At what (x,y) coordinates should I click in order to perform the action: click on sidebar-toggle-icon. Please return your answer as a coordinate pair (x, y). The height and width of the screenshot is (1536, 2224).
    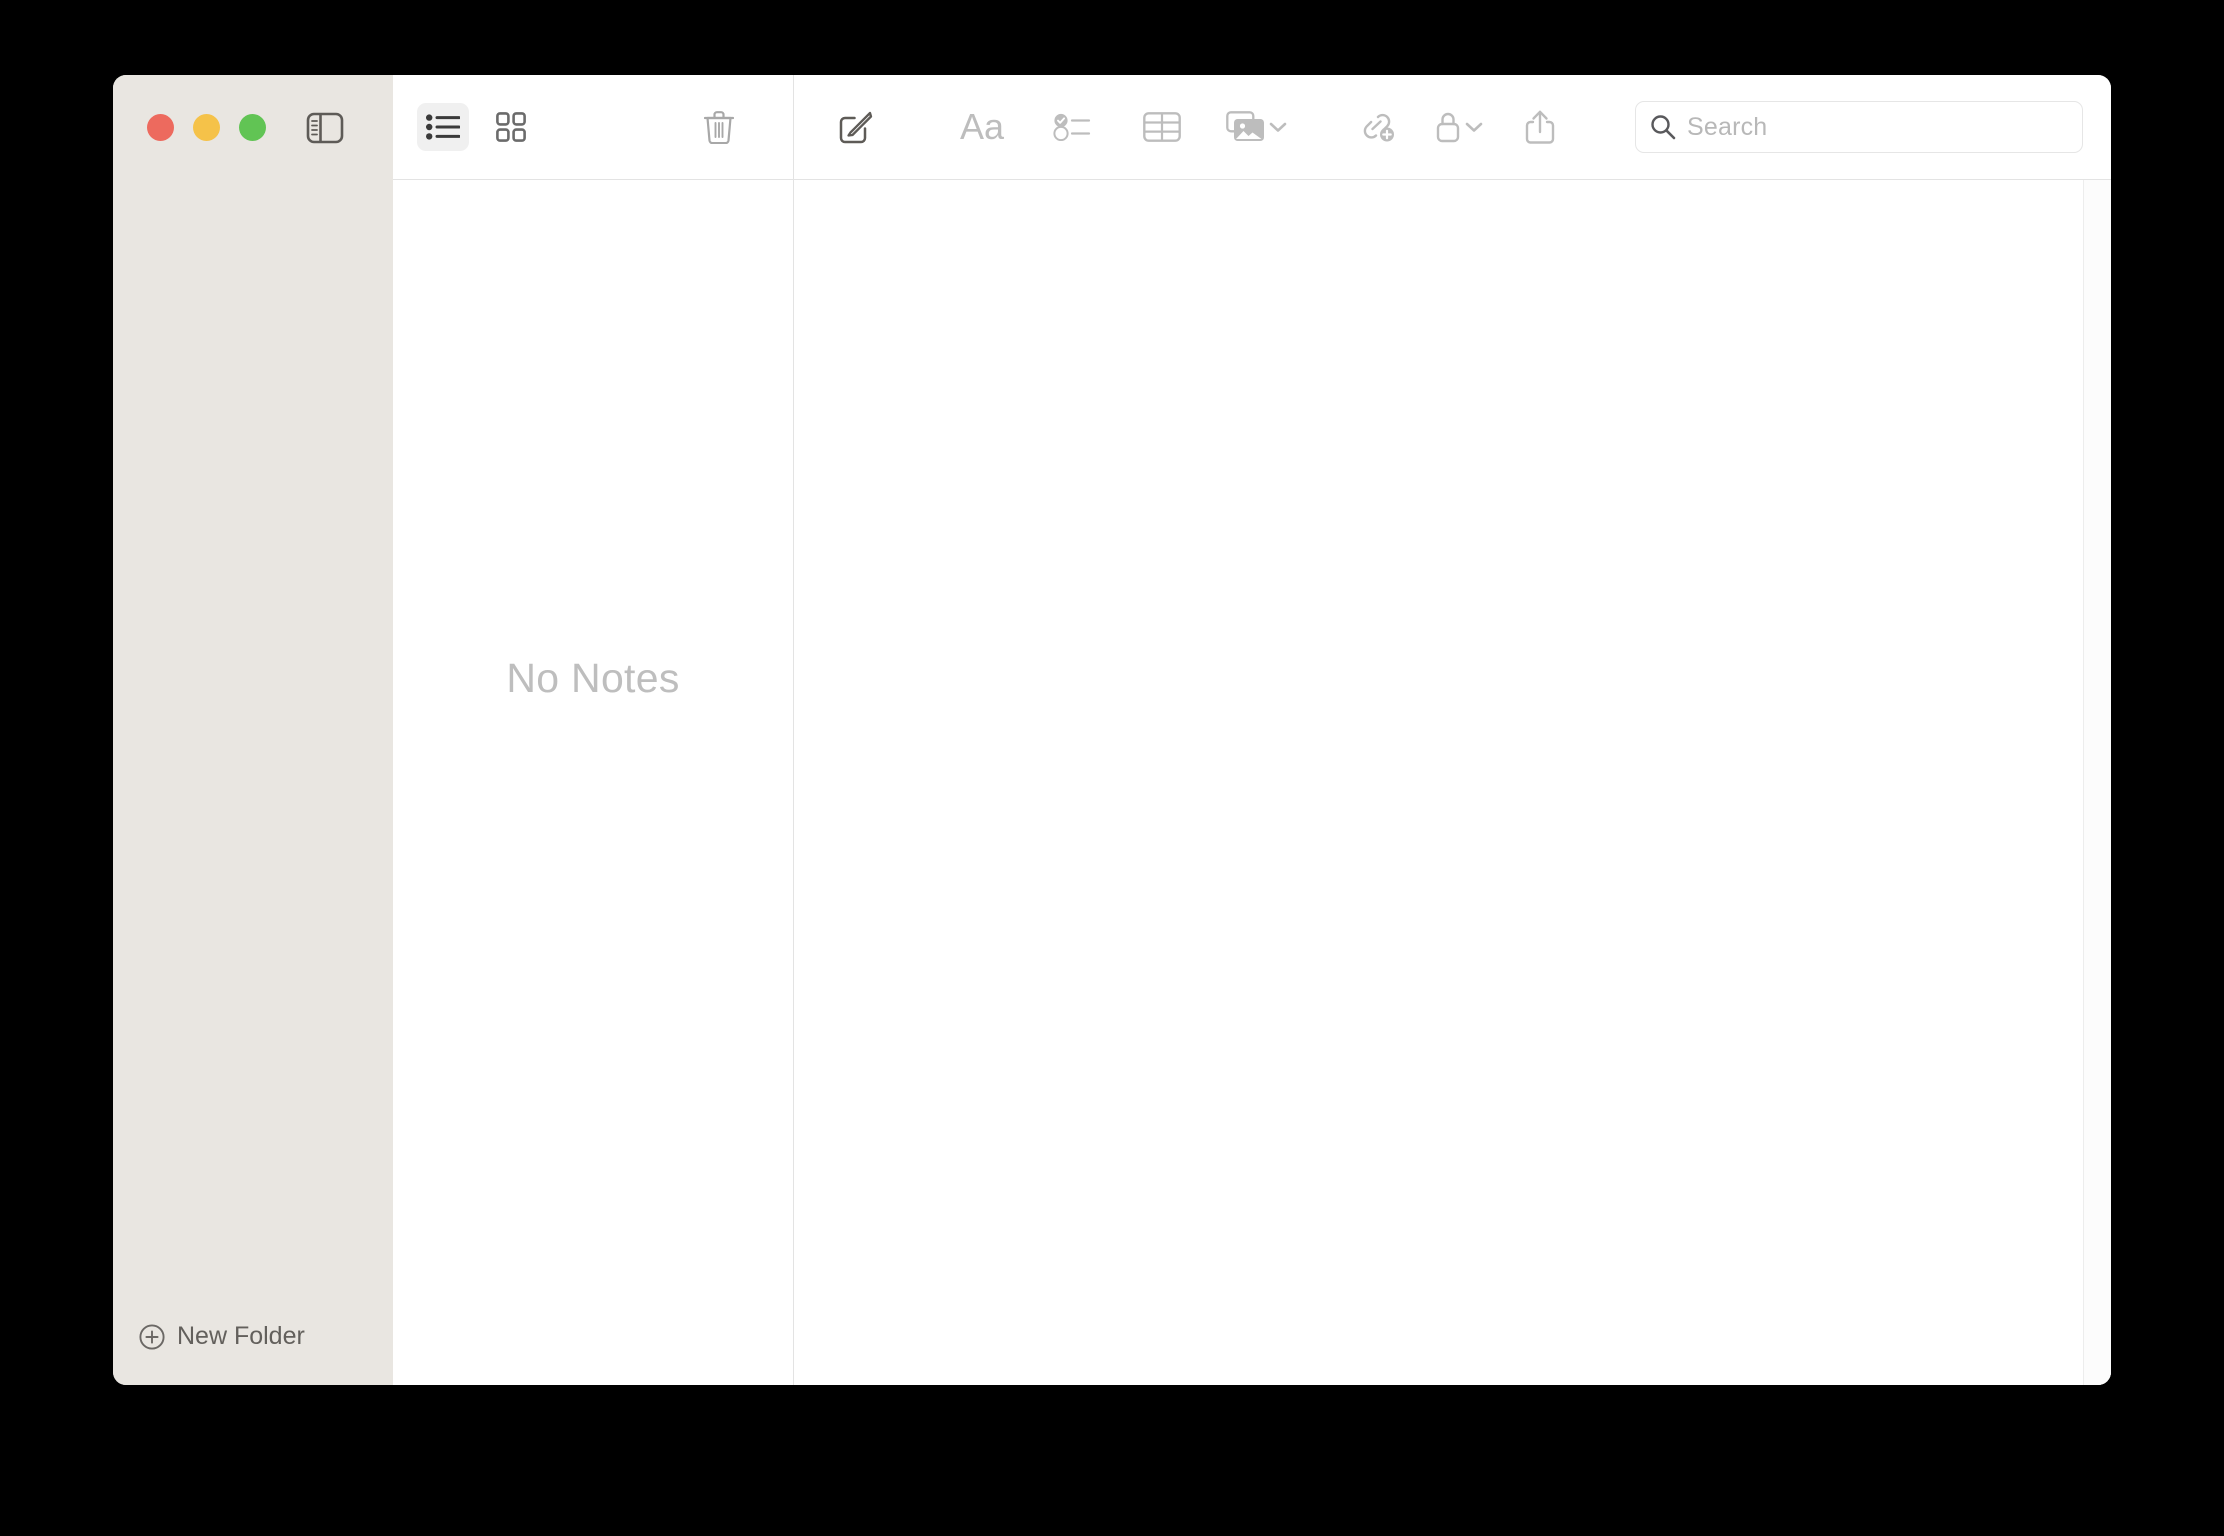
    Looking at the image, I should click on (325, 128).